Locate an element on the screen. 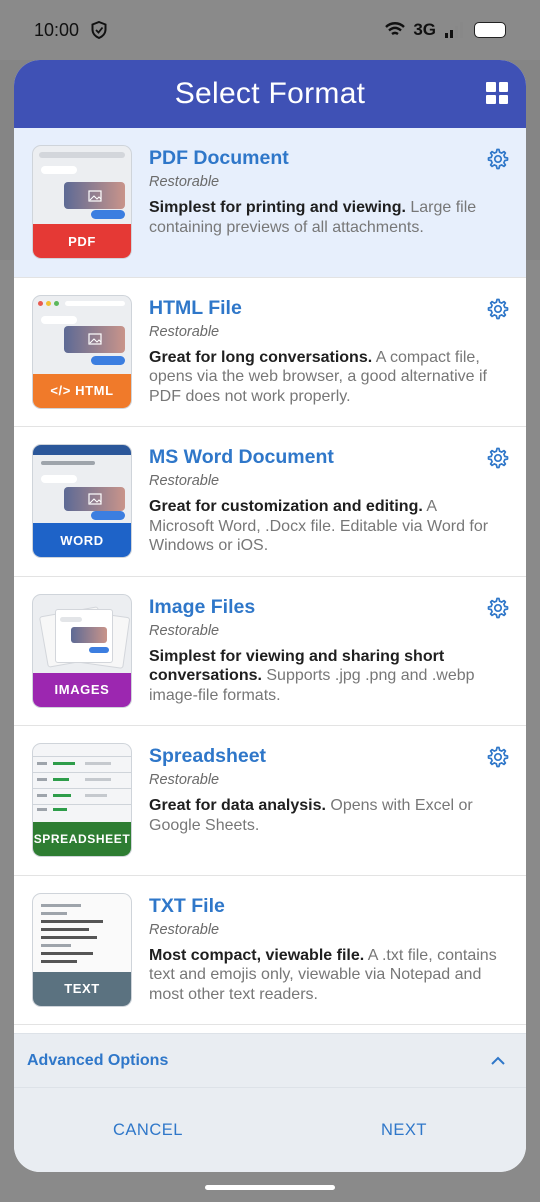  txt-band-label: TEXT is located at coordinates (82, 988).